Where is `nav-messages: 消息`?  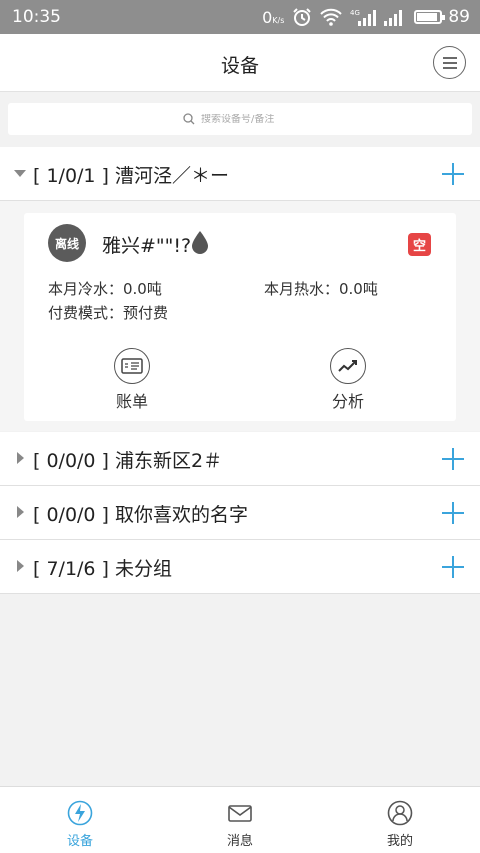
nav-messages: 消息 is located at coordinates (240, 820).